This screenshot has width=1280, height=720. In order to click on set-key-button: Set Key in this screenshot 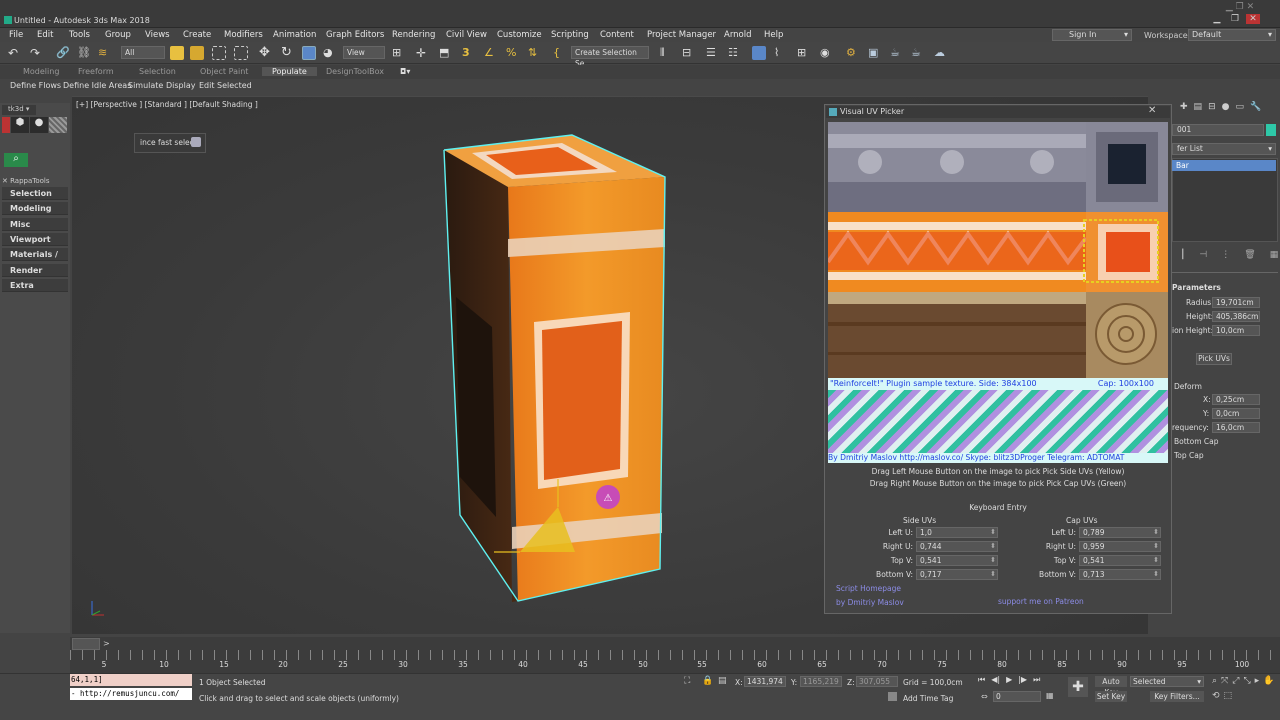, I will do `click(1111, 696)`.